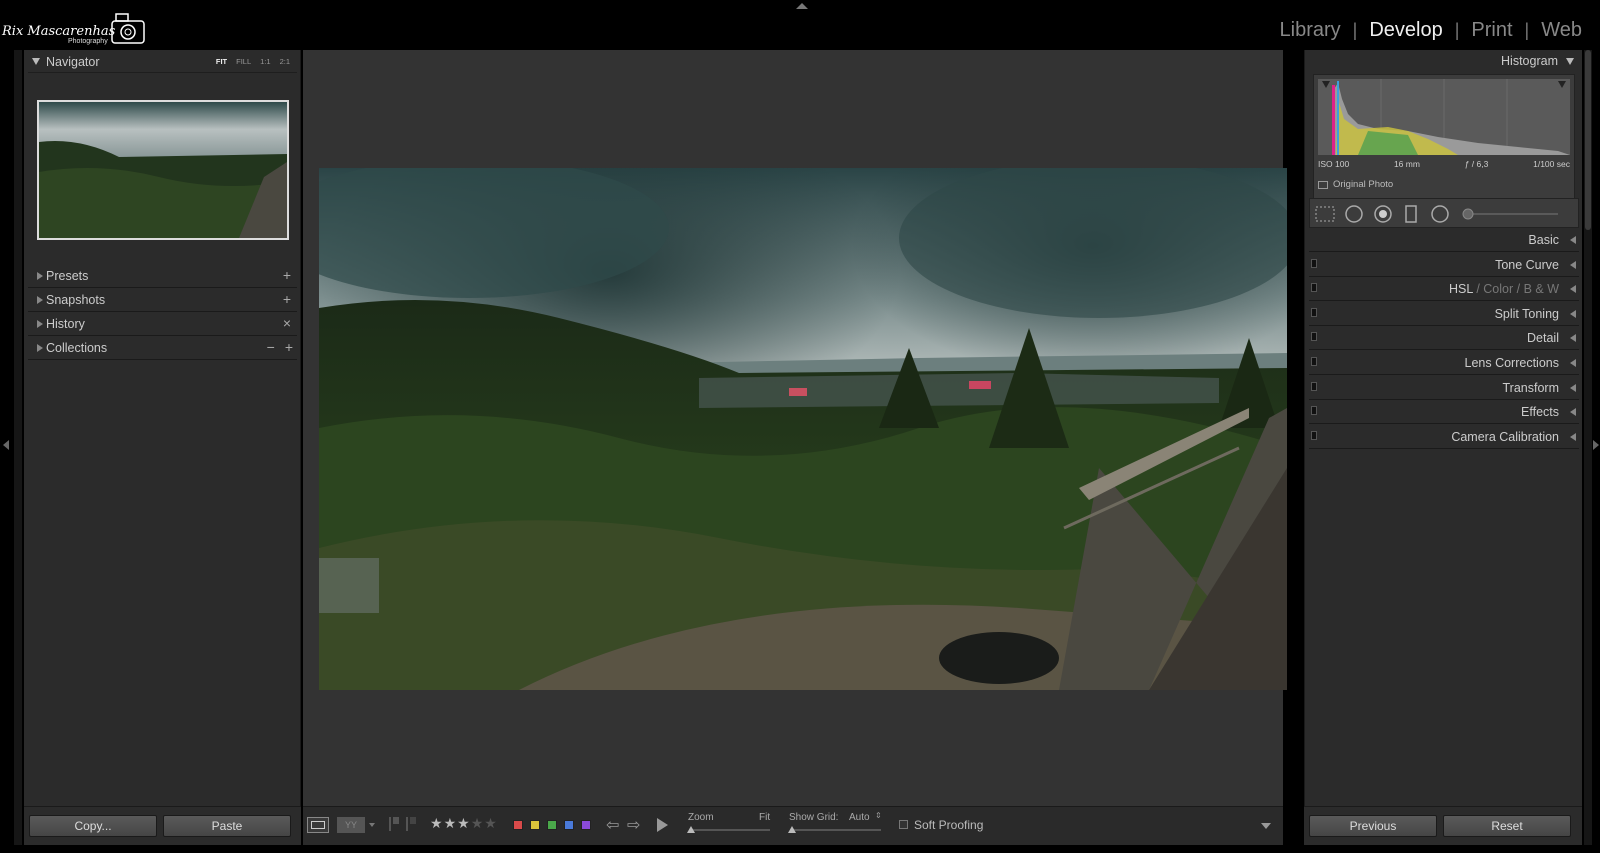 The height and width of the screenshot is (853, 1600). Describe the element at coordinates (1461, 289) in the screenshot. I see `hsl-tab: HSL` at that location.